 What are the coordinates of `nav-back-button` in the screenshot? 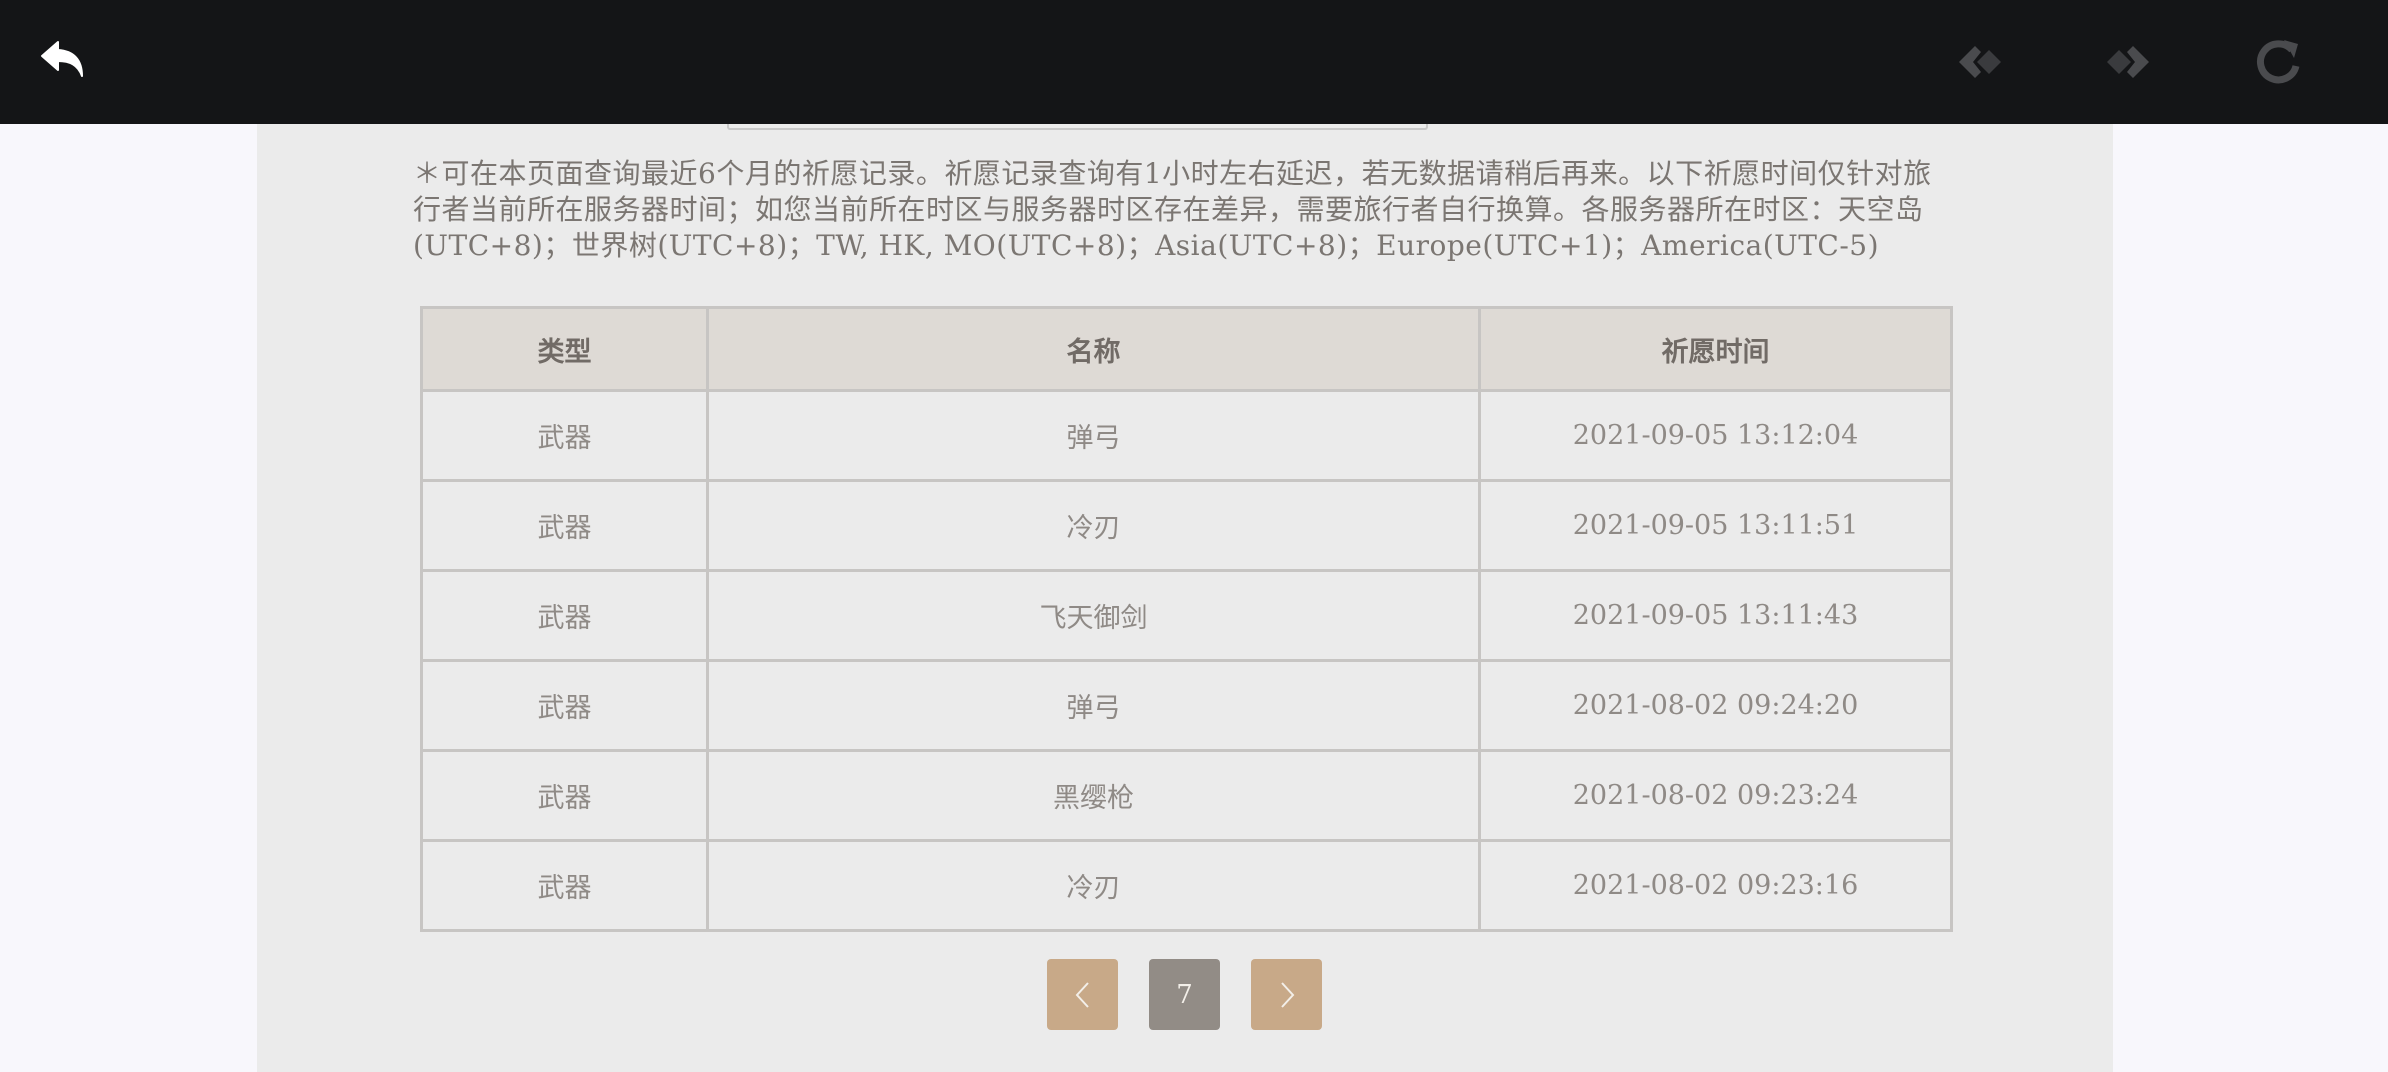 It's located at (1980, 62).